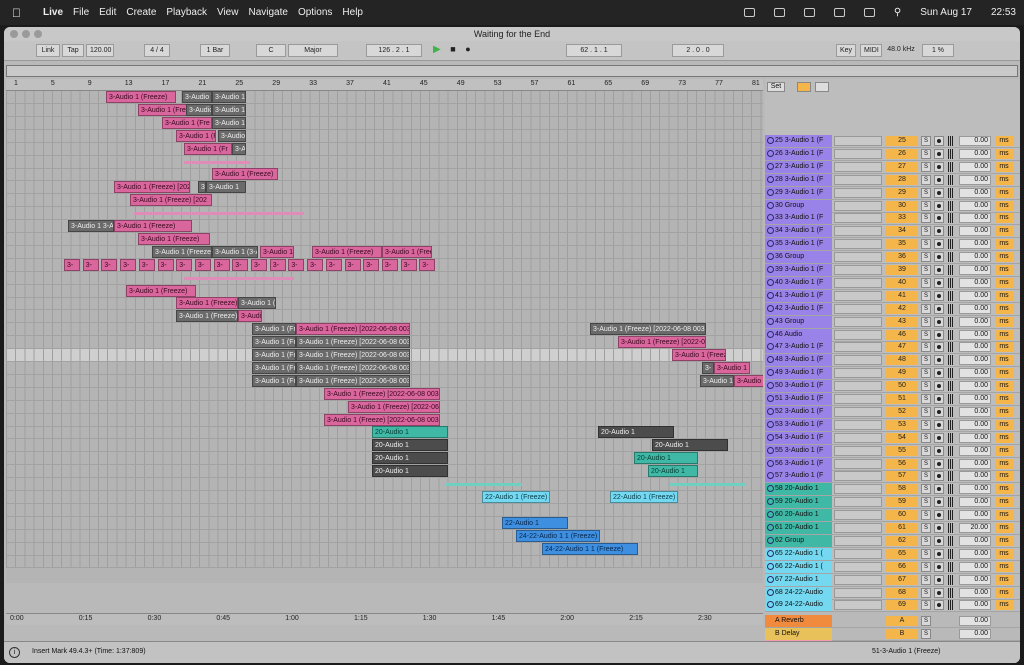 Image resolution: width=1024 pixels, height=665 pixels. What do you see at coordinates (798, 257) in the screenshot?
I see `track-name: 36 Group` at bounding box center [798, 257].